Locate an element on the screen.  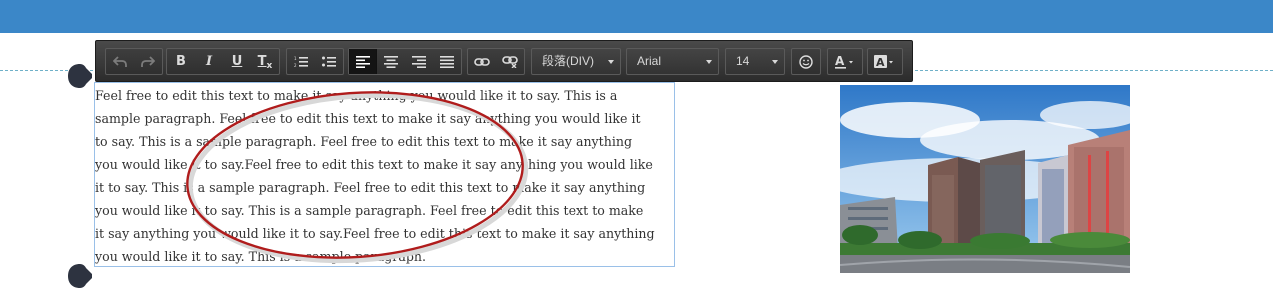
remove-x-icon: x is located at coordinates (269, 65).